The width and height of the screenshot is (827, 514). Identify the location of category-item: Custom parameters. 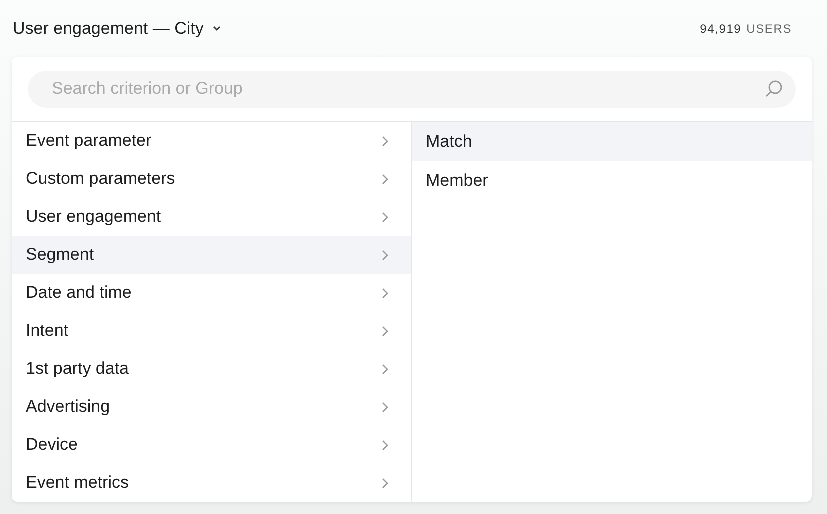
(211, 179).